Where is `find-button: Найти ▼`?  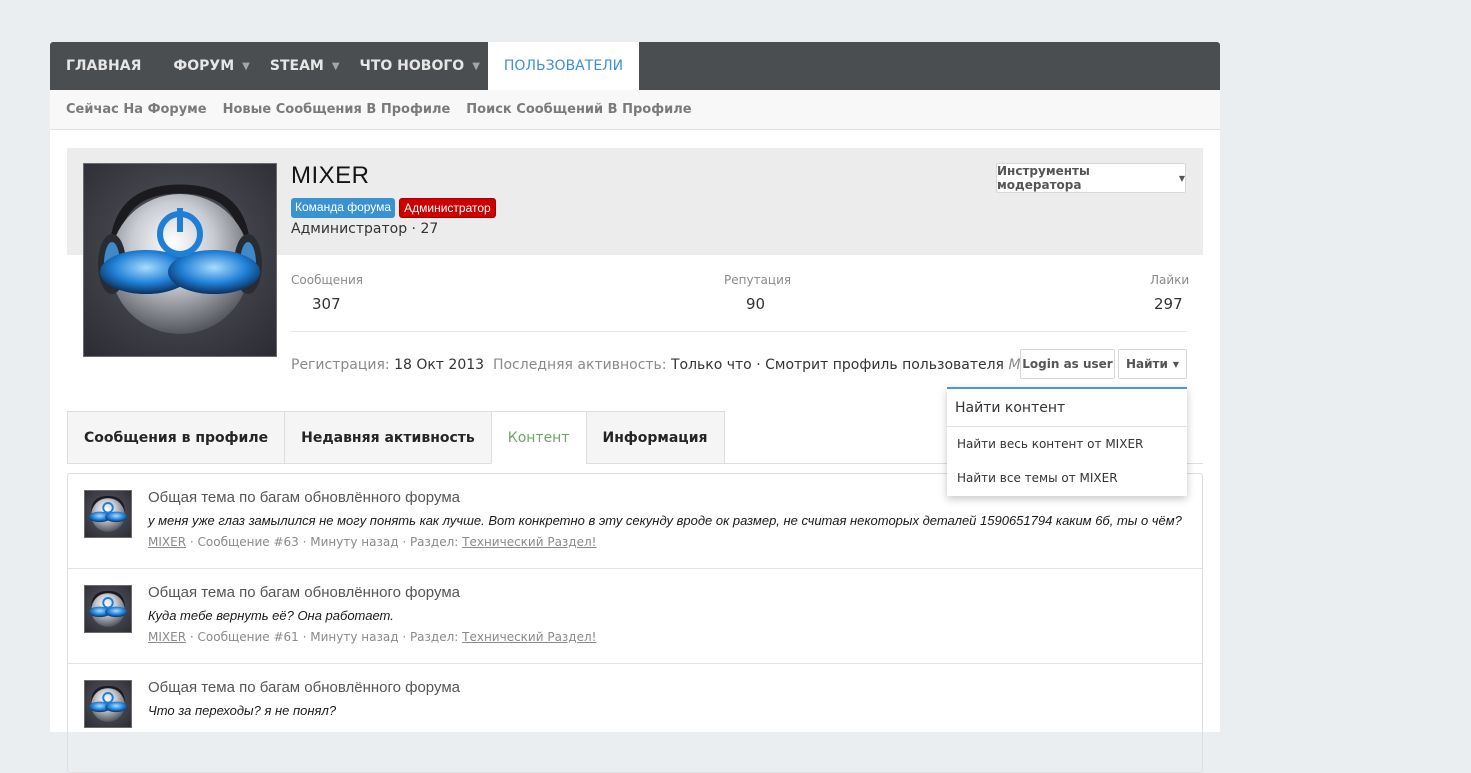 find-button: Найти ▼ is located at coordinates (1152, 364).